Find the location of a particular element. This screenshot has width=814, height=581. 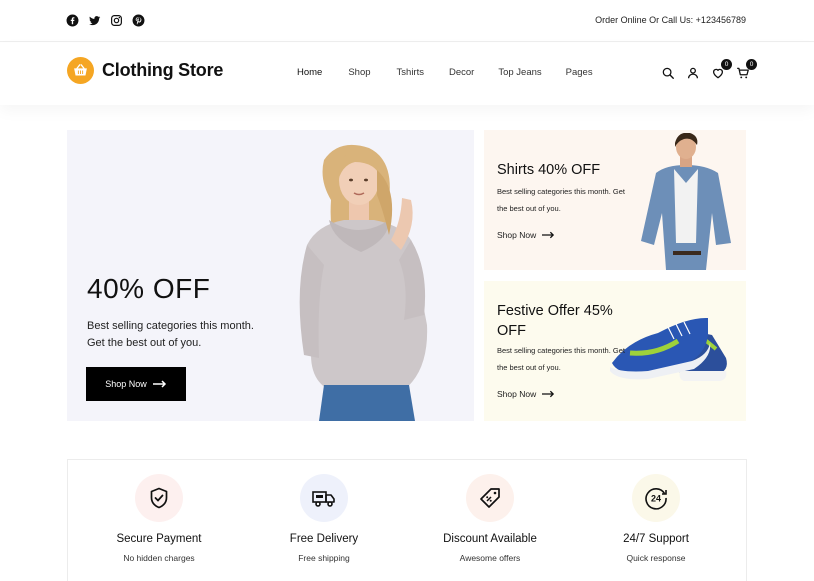

social-links is located at coordinates (105, 20).